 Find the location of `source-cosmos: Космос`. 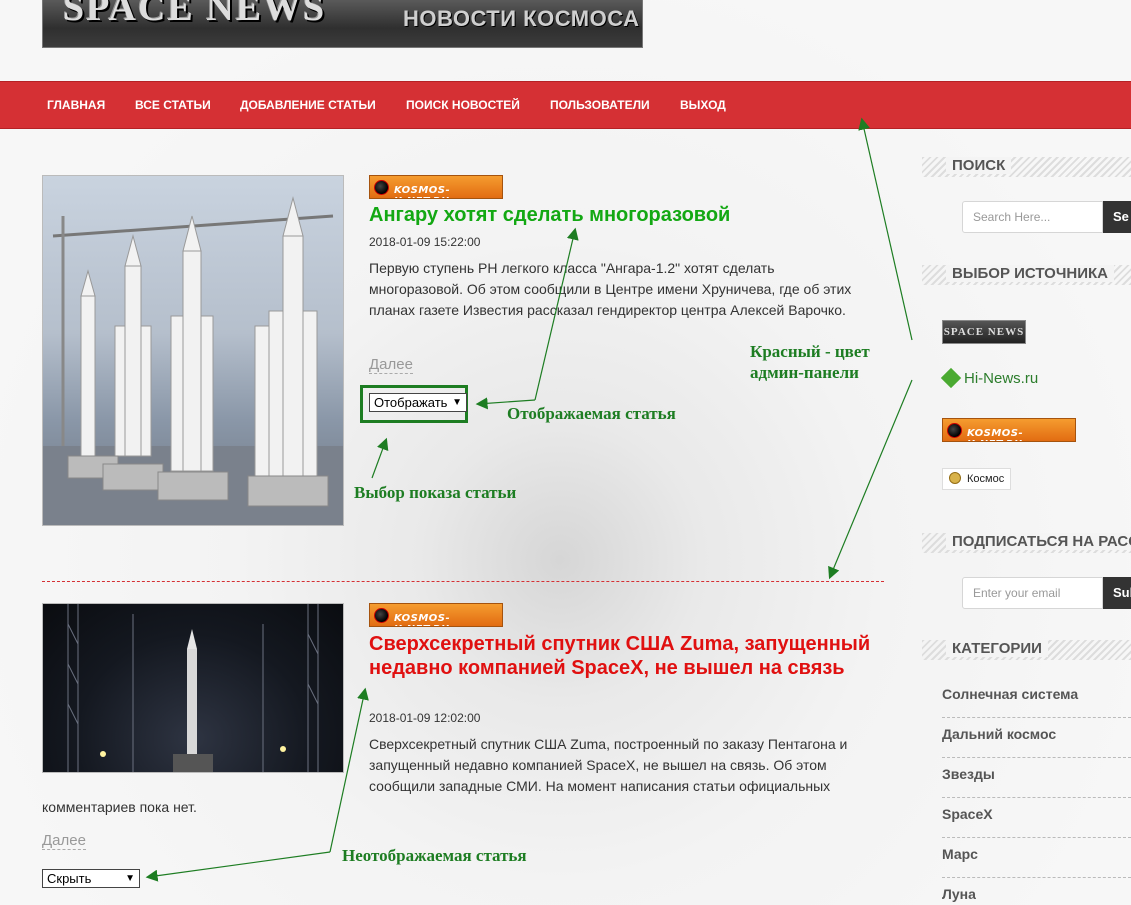

source-cosmos: Космос is located at coordinates (977, 479).